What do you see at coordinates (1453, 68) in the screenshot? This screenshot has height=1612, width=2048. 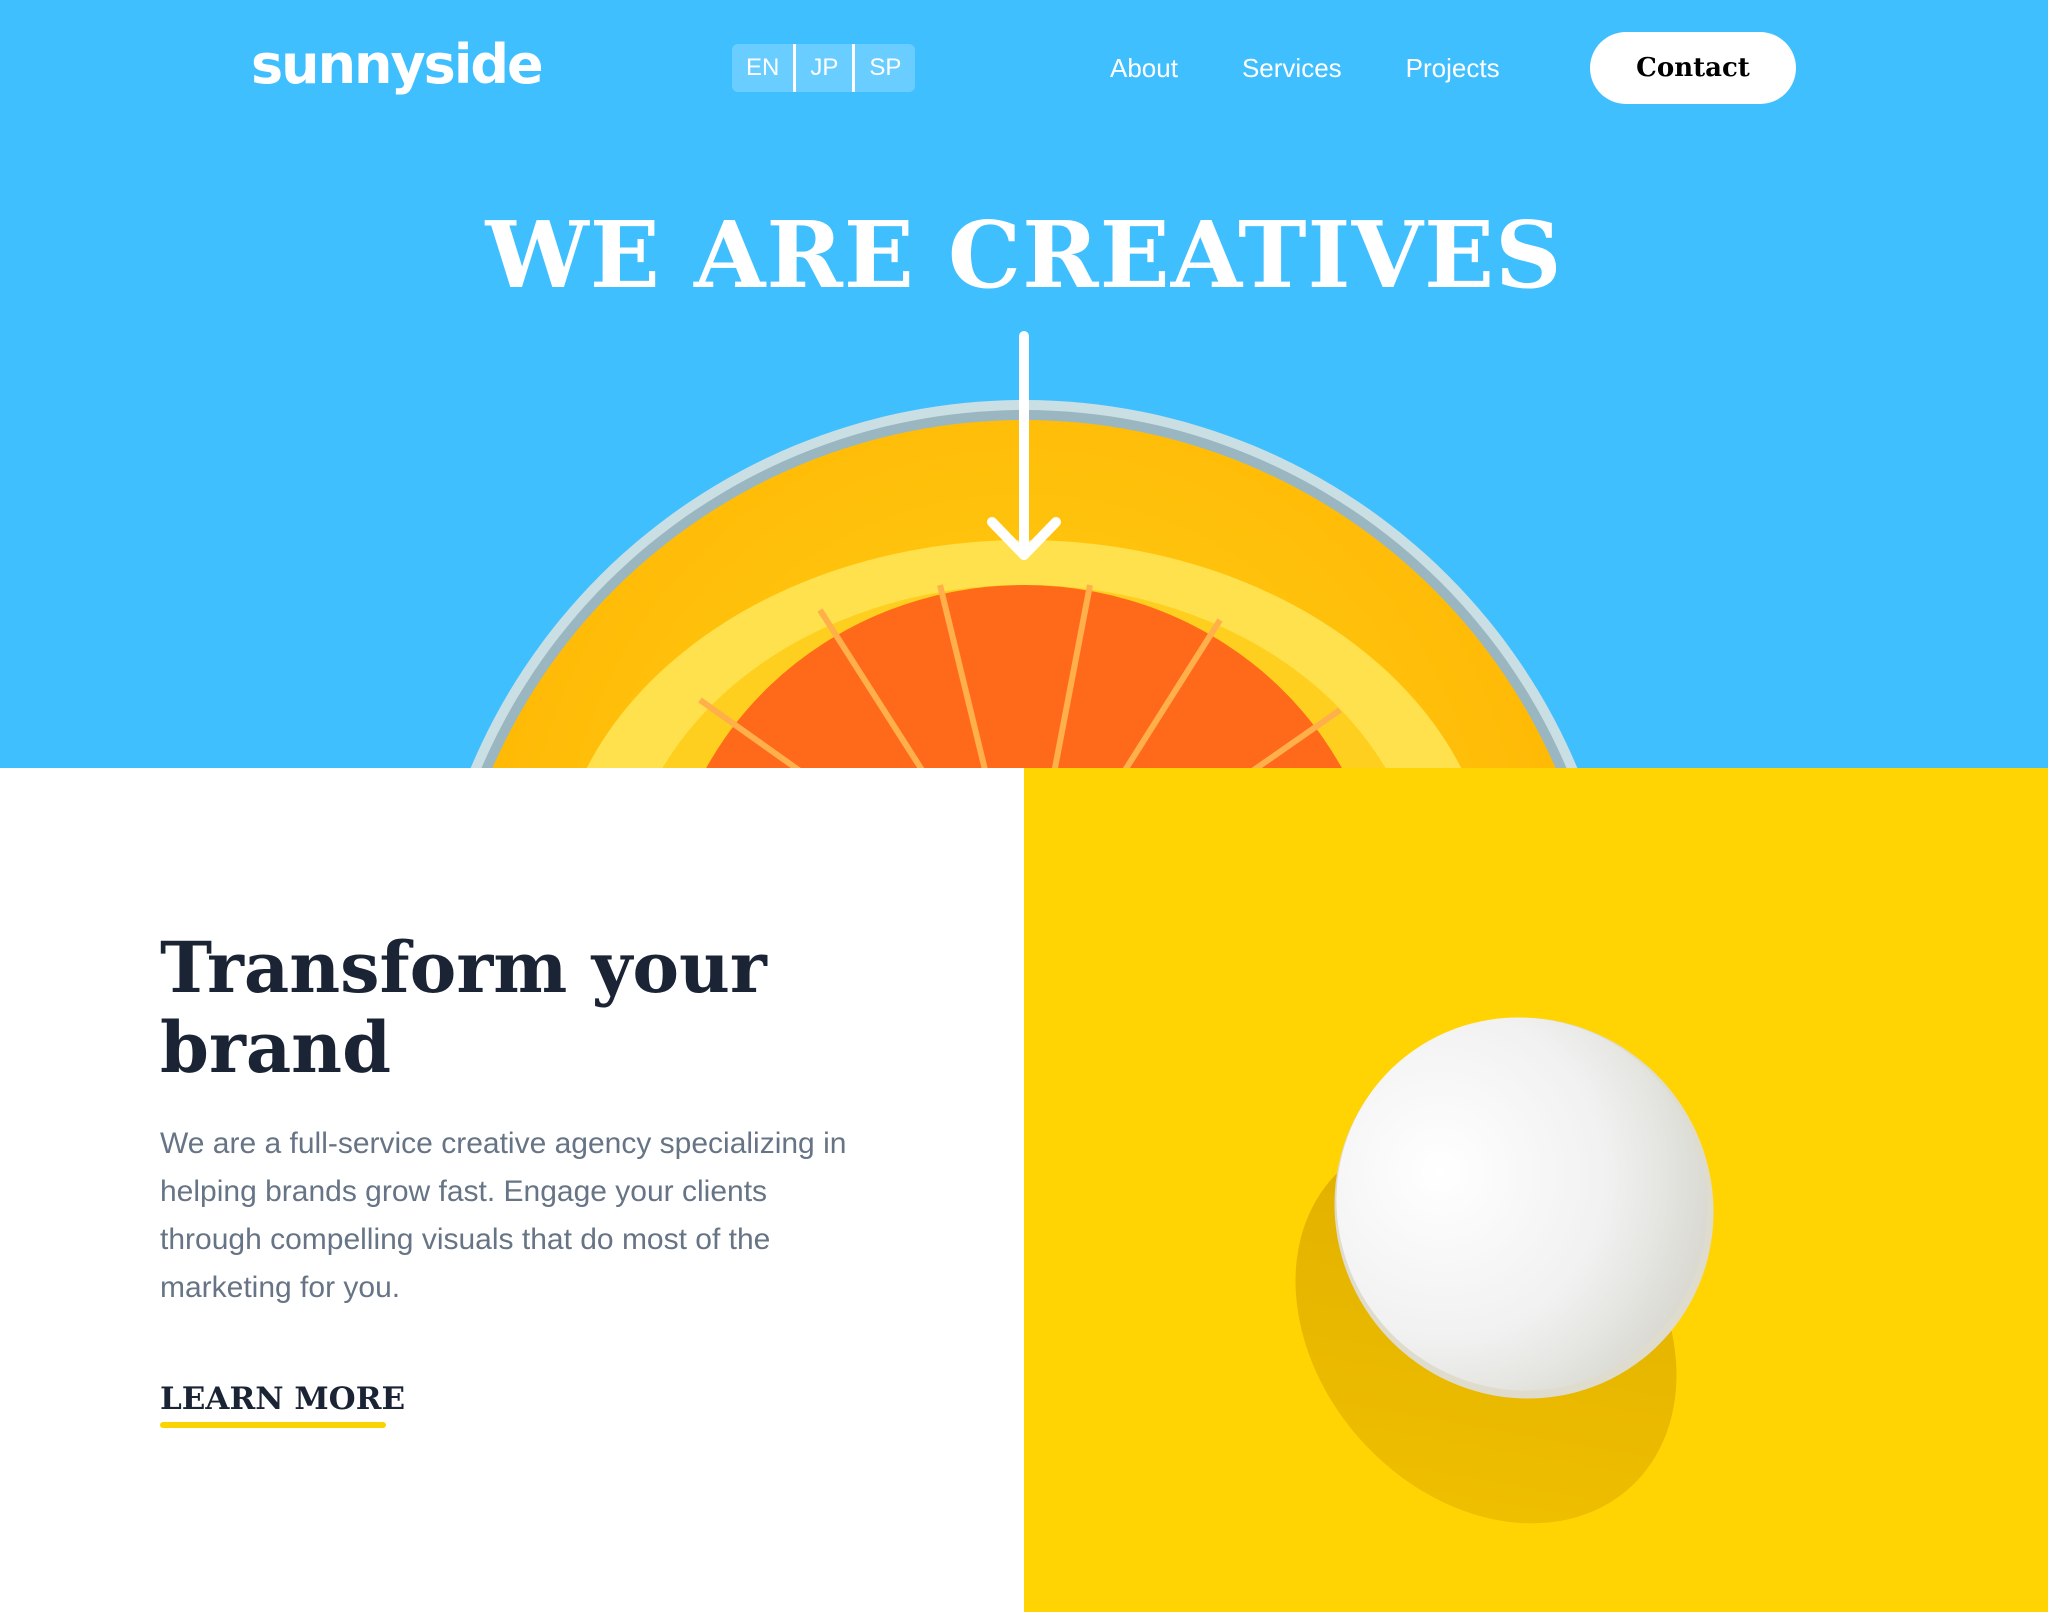 I see `nav-projects-link: Projects` at bounding box center [1453, 68].